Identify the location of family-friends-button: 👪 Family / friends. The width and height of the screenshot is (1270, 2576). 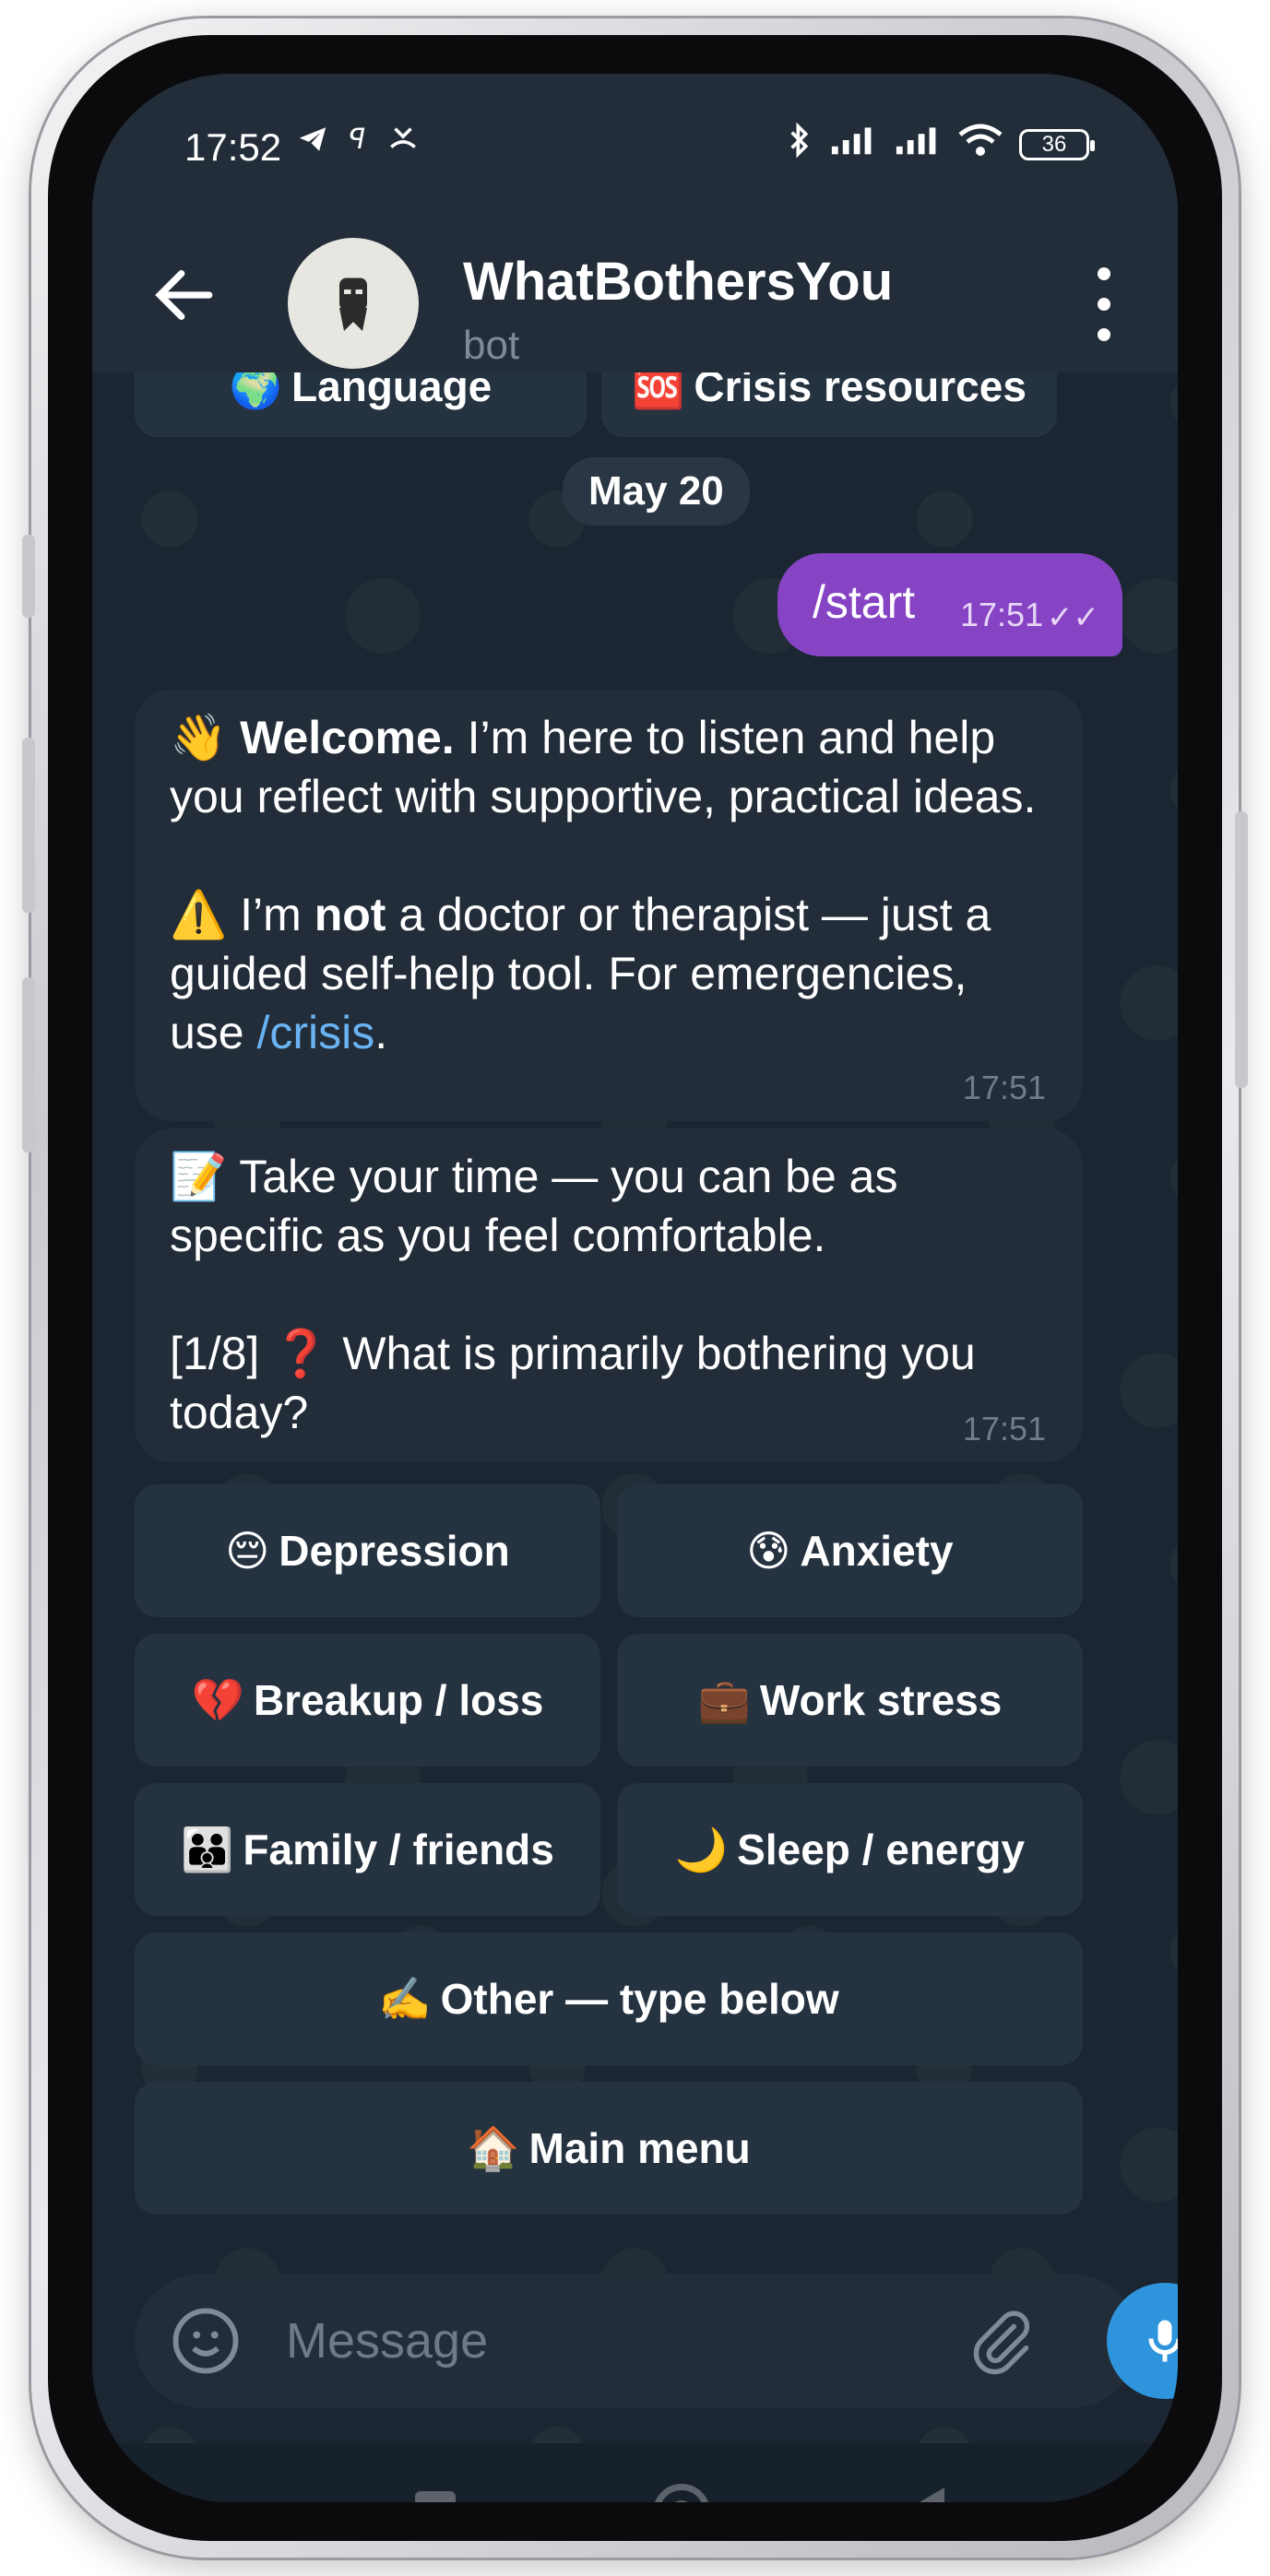
(367, 1849).